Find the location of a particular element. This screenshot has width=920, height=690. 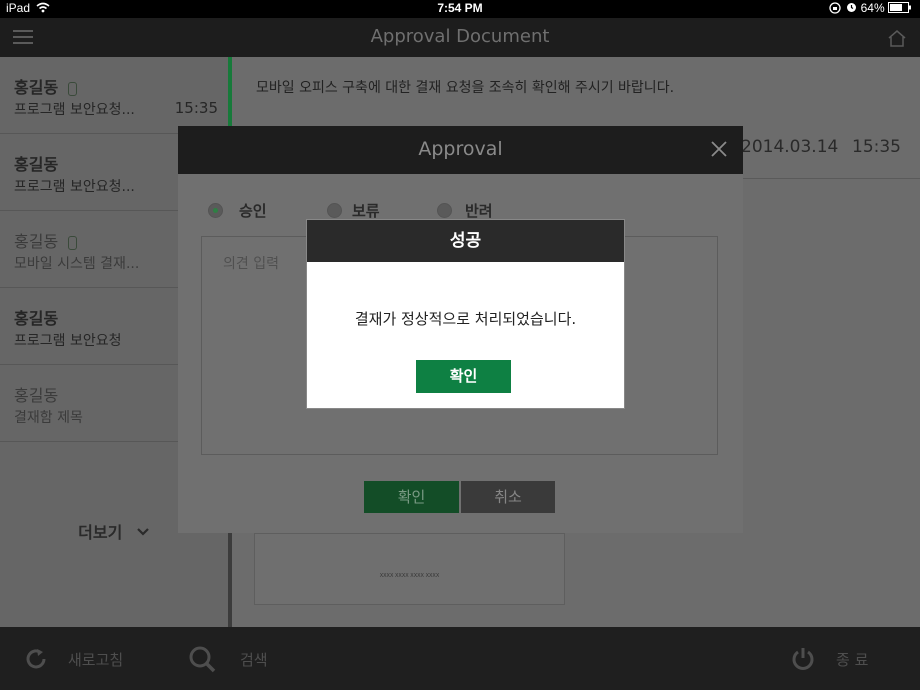

document-date: 2014.03.14 is located at coordinates (790, 147).